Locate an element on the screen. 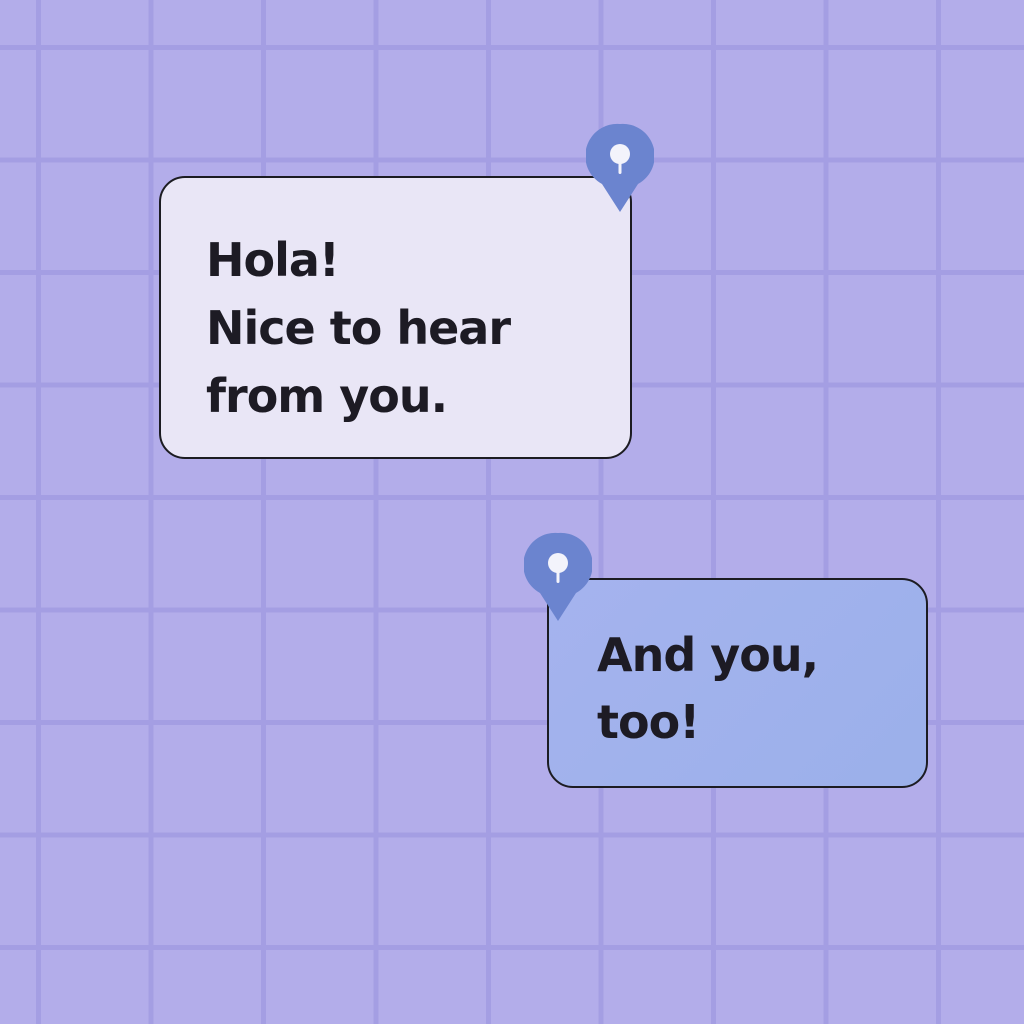 This screenshot has height=1024, width=1024. message-bubble-sent: And you, too! is located at coordinates (737, 683).